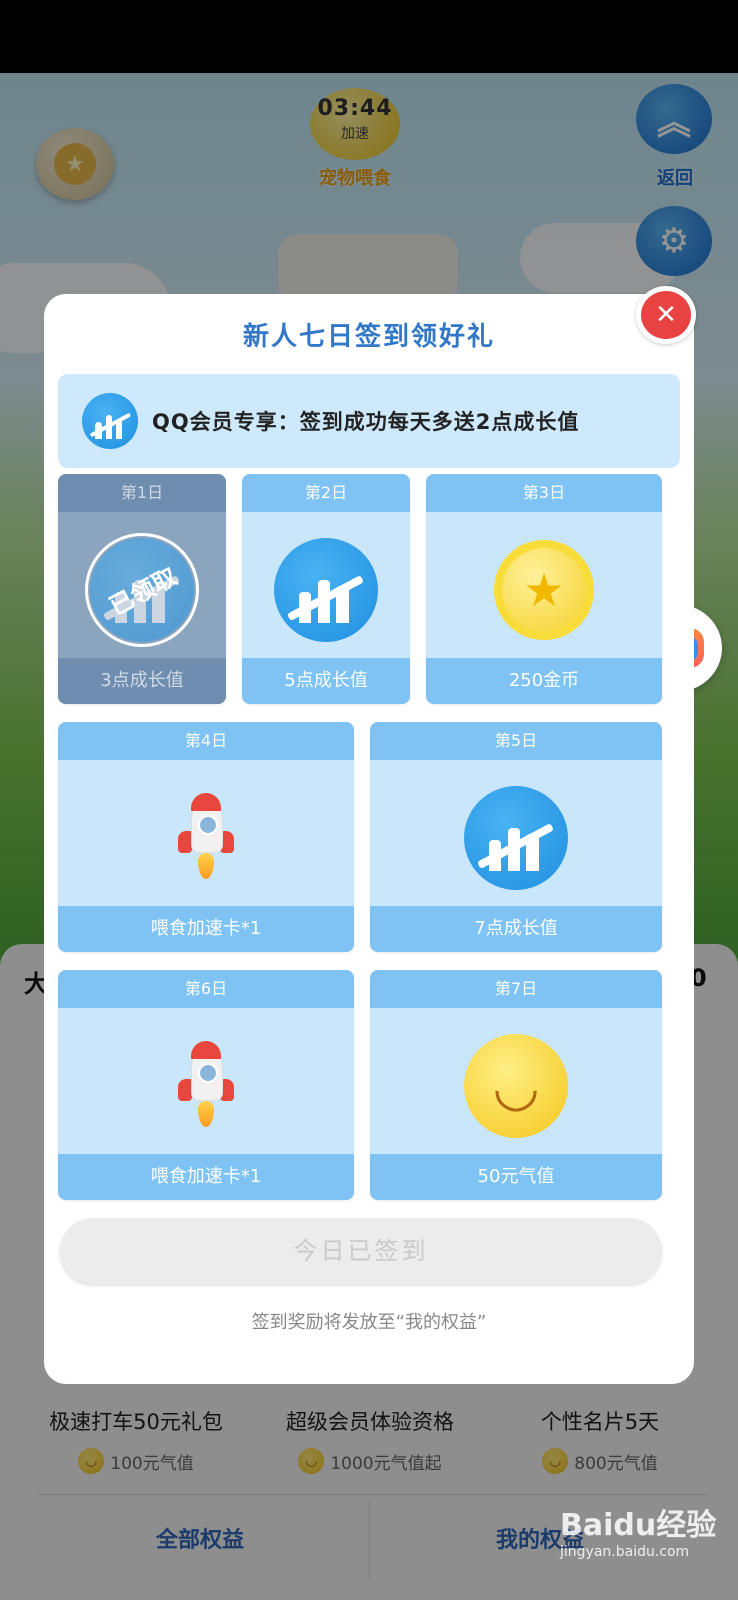 The width and height of the screenshot is (738, 1600). I want to click on day-label: 第4日, so click(206, 741).